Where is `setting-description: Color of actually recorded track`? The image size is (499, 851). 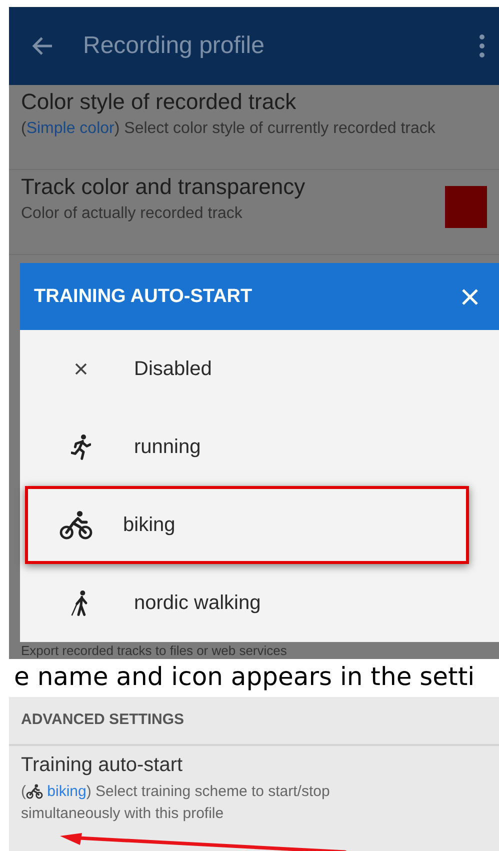 setting-description: Color of actually recorded track is located at coordinates (132, 214).